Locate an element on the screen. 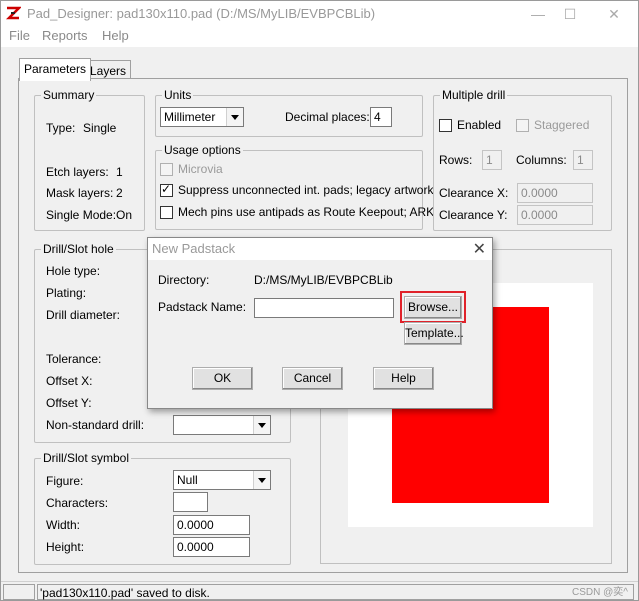  clearance-x-field: 0.0000 is located at coordinates (555, 193).